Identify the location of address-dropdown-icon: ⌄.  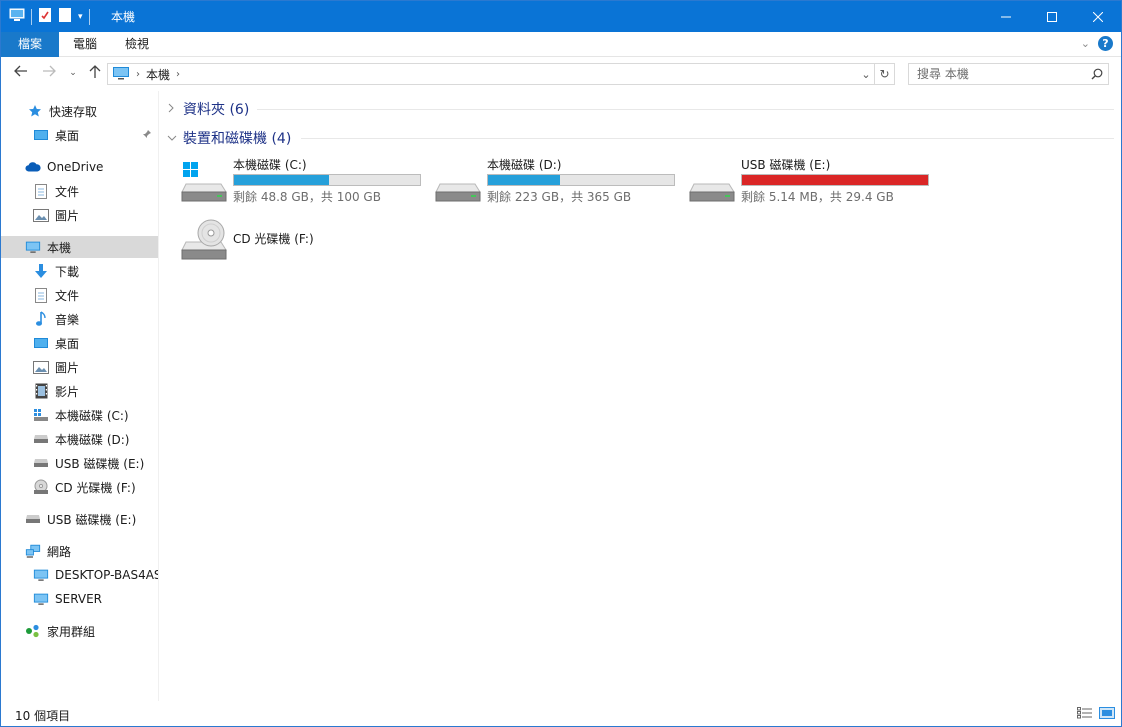
(866, 74).